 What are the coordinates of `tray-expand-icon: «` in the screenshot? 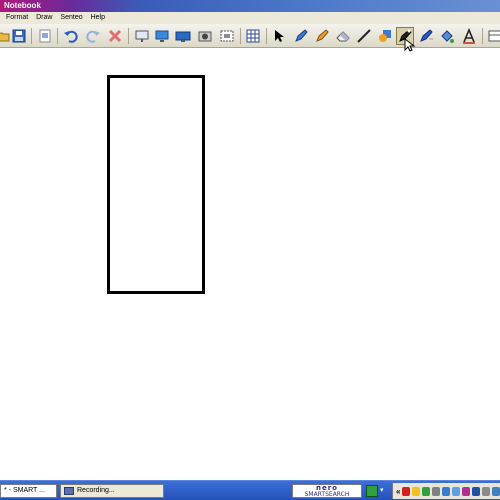 It's located at (398, 491).